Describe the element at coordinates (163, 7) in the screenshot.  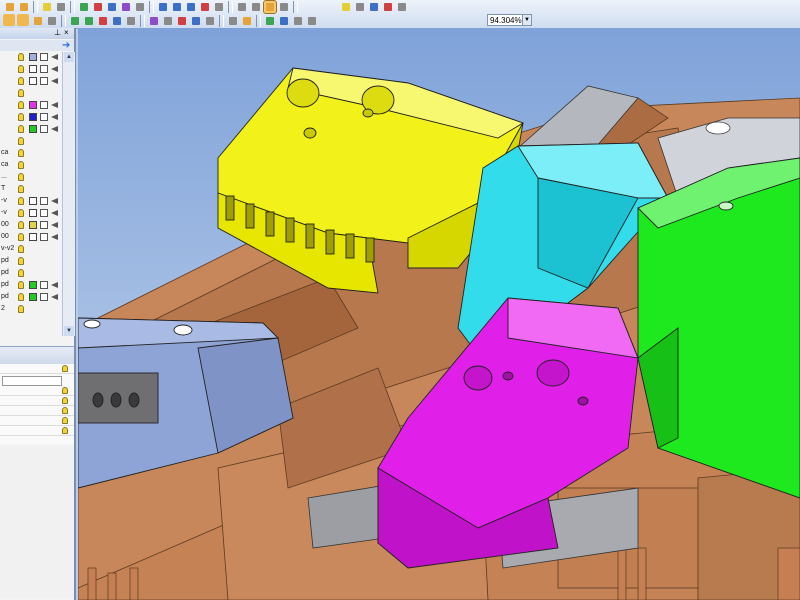
I see `view-front-icon` at that location.